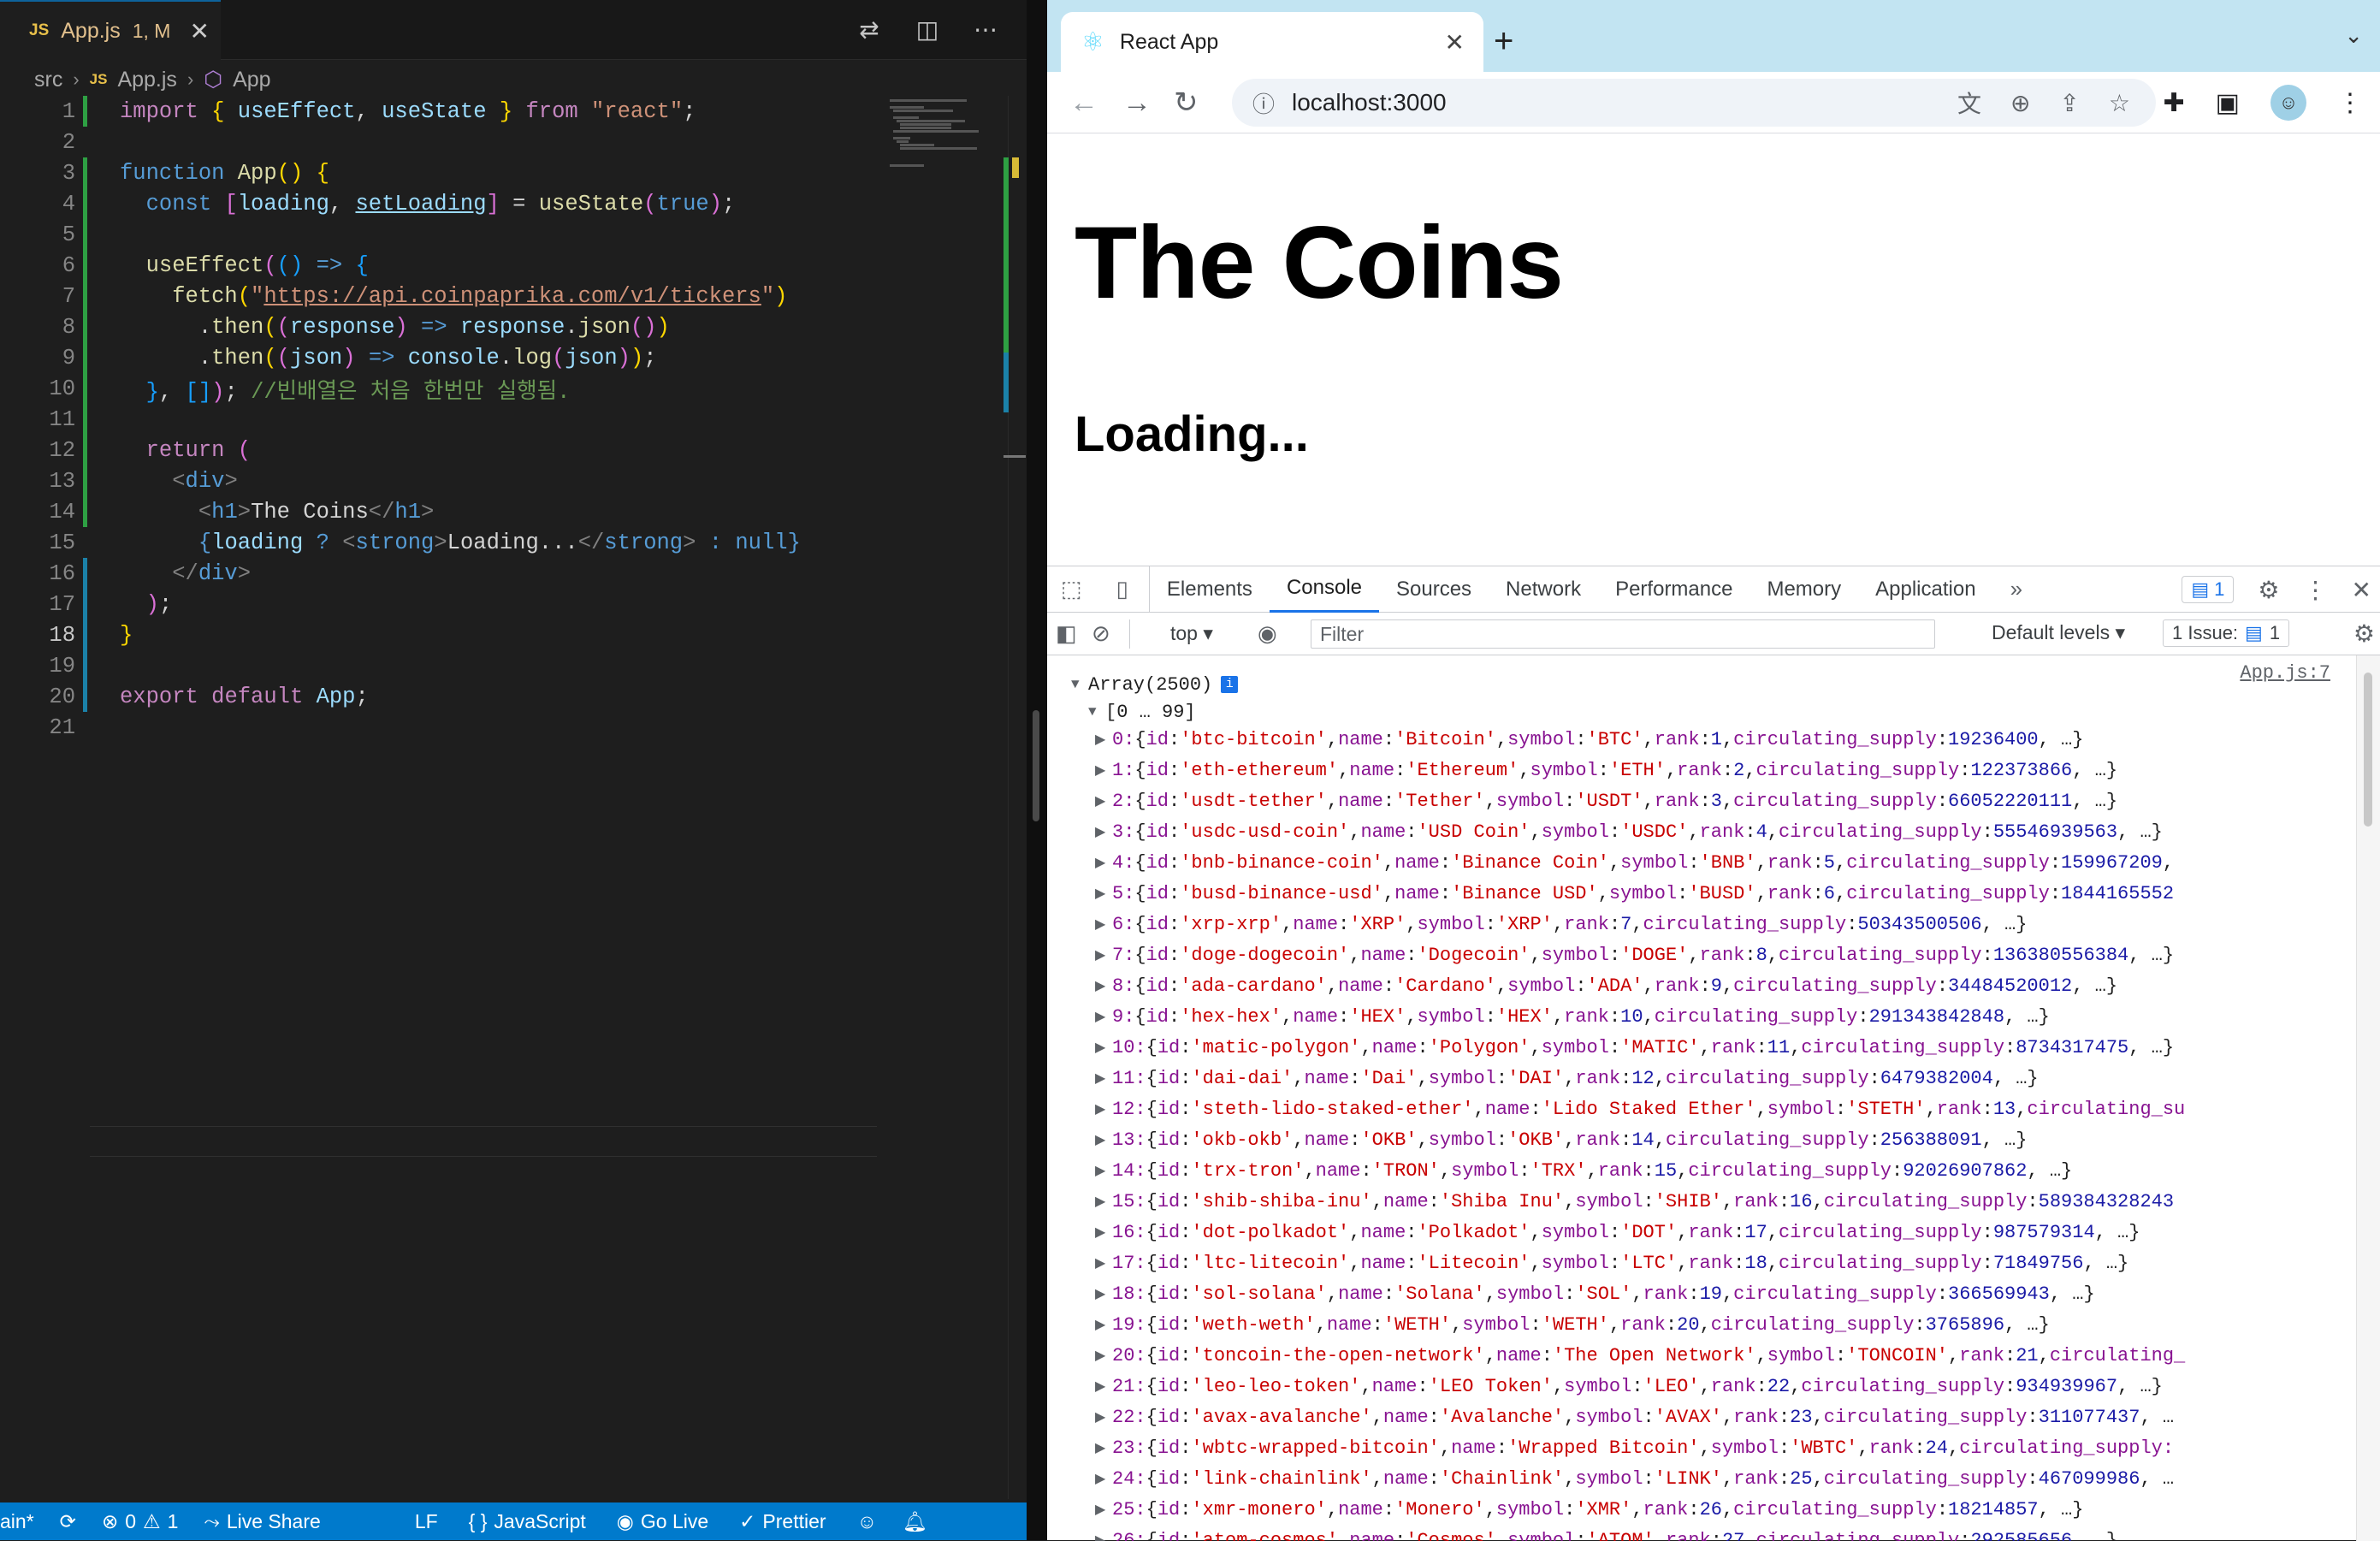 The height and width of the screenshot is (1541, 2380). I want to click on code-line: 19, so click(445, 665).